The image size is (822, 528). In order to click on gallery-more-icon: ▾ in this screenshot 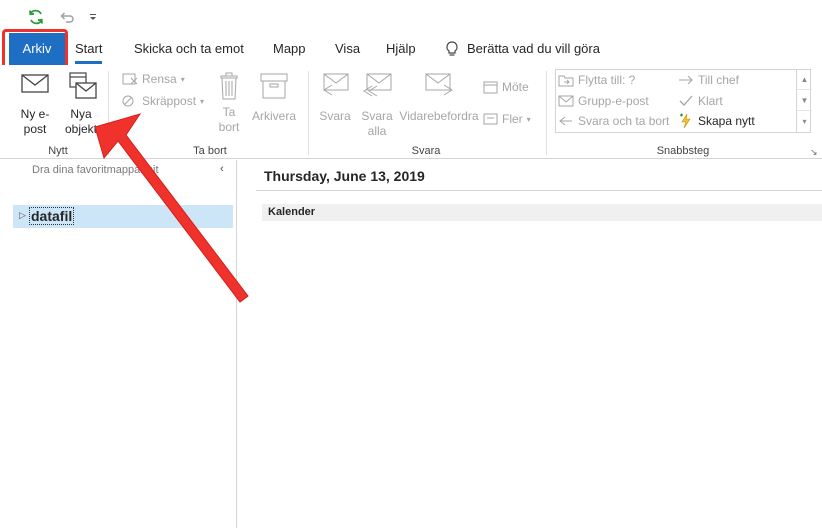, I will do `click(804, 121)`.